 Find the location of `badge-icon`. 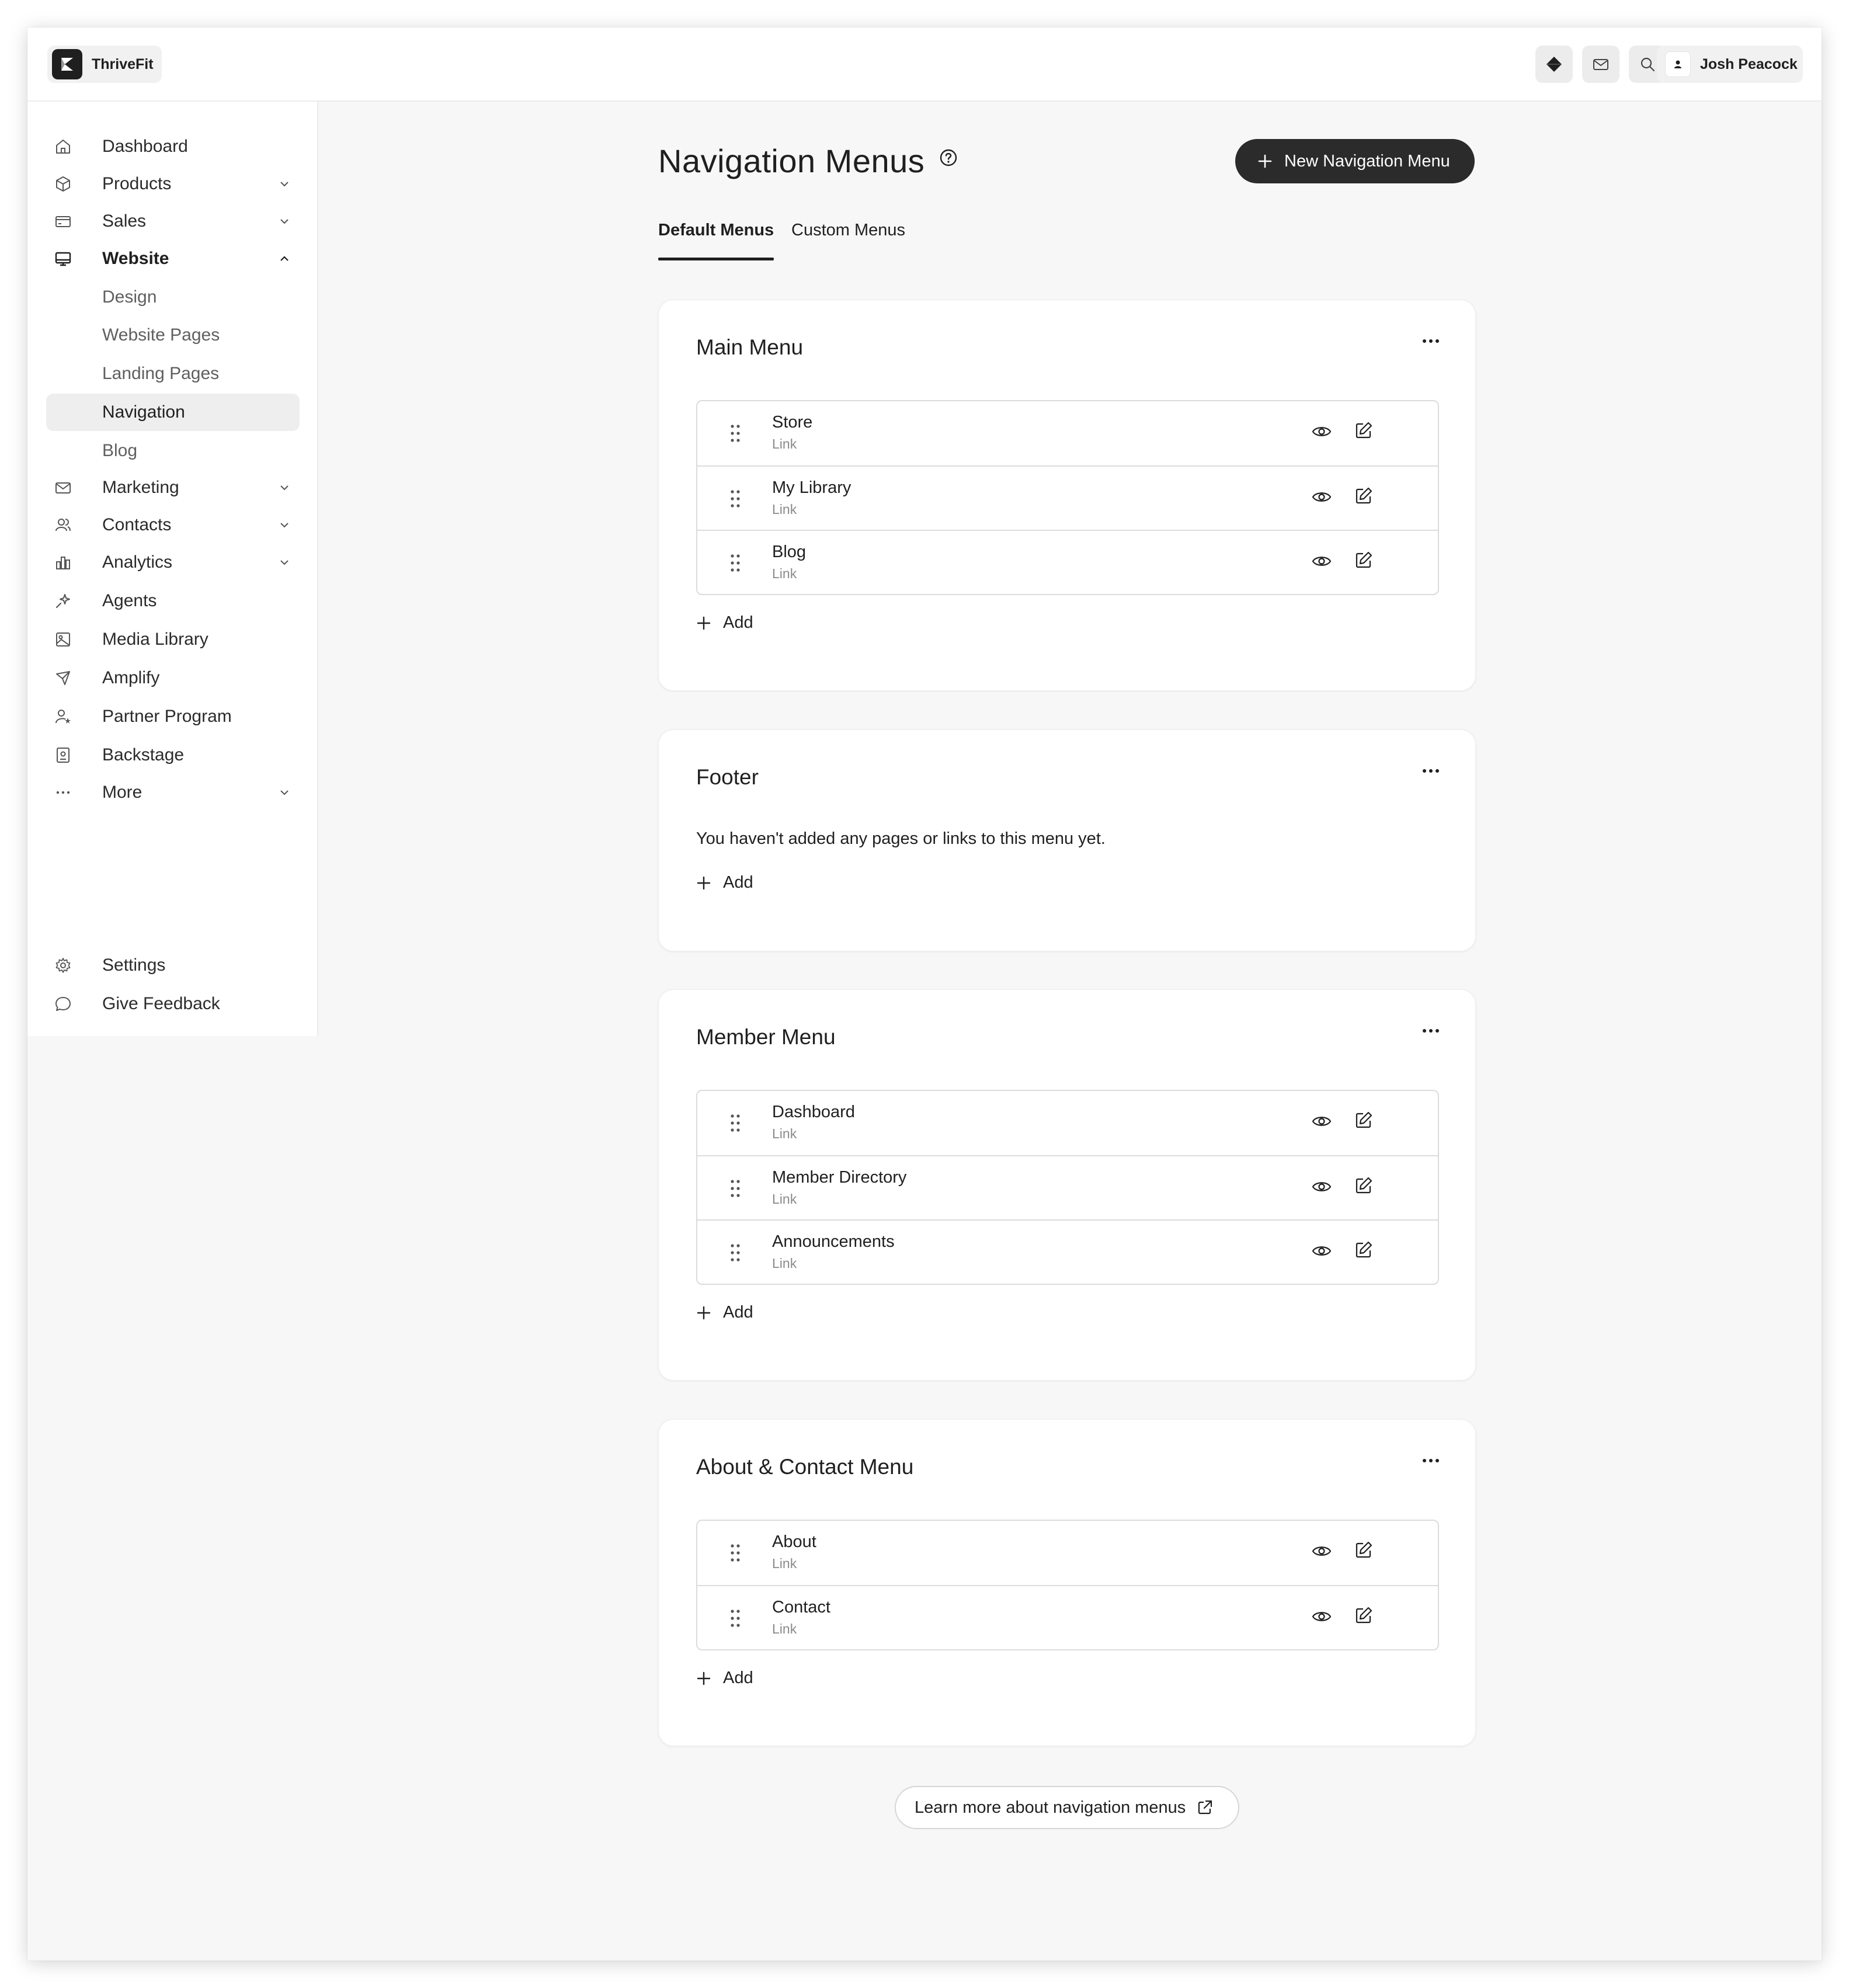

badge-icon is located at coordinates (63, 755).